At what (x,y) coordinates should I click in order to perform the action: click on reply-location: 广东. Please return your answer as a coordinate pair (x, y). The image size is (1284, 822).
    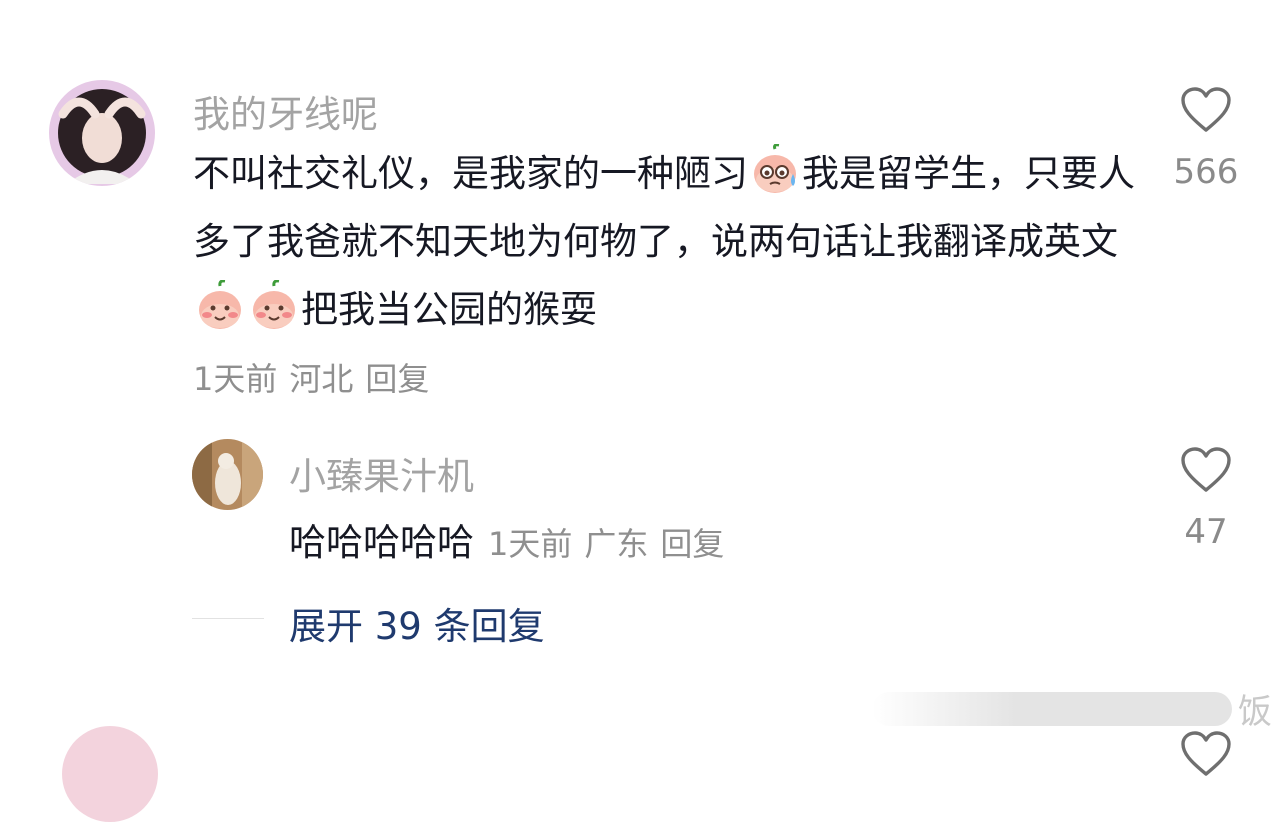
    Looking at the image, I should click on (616, 544).